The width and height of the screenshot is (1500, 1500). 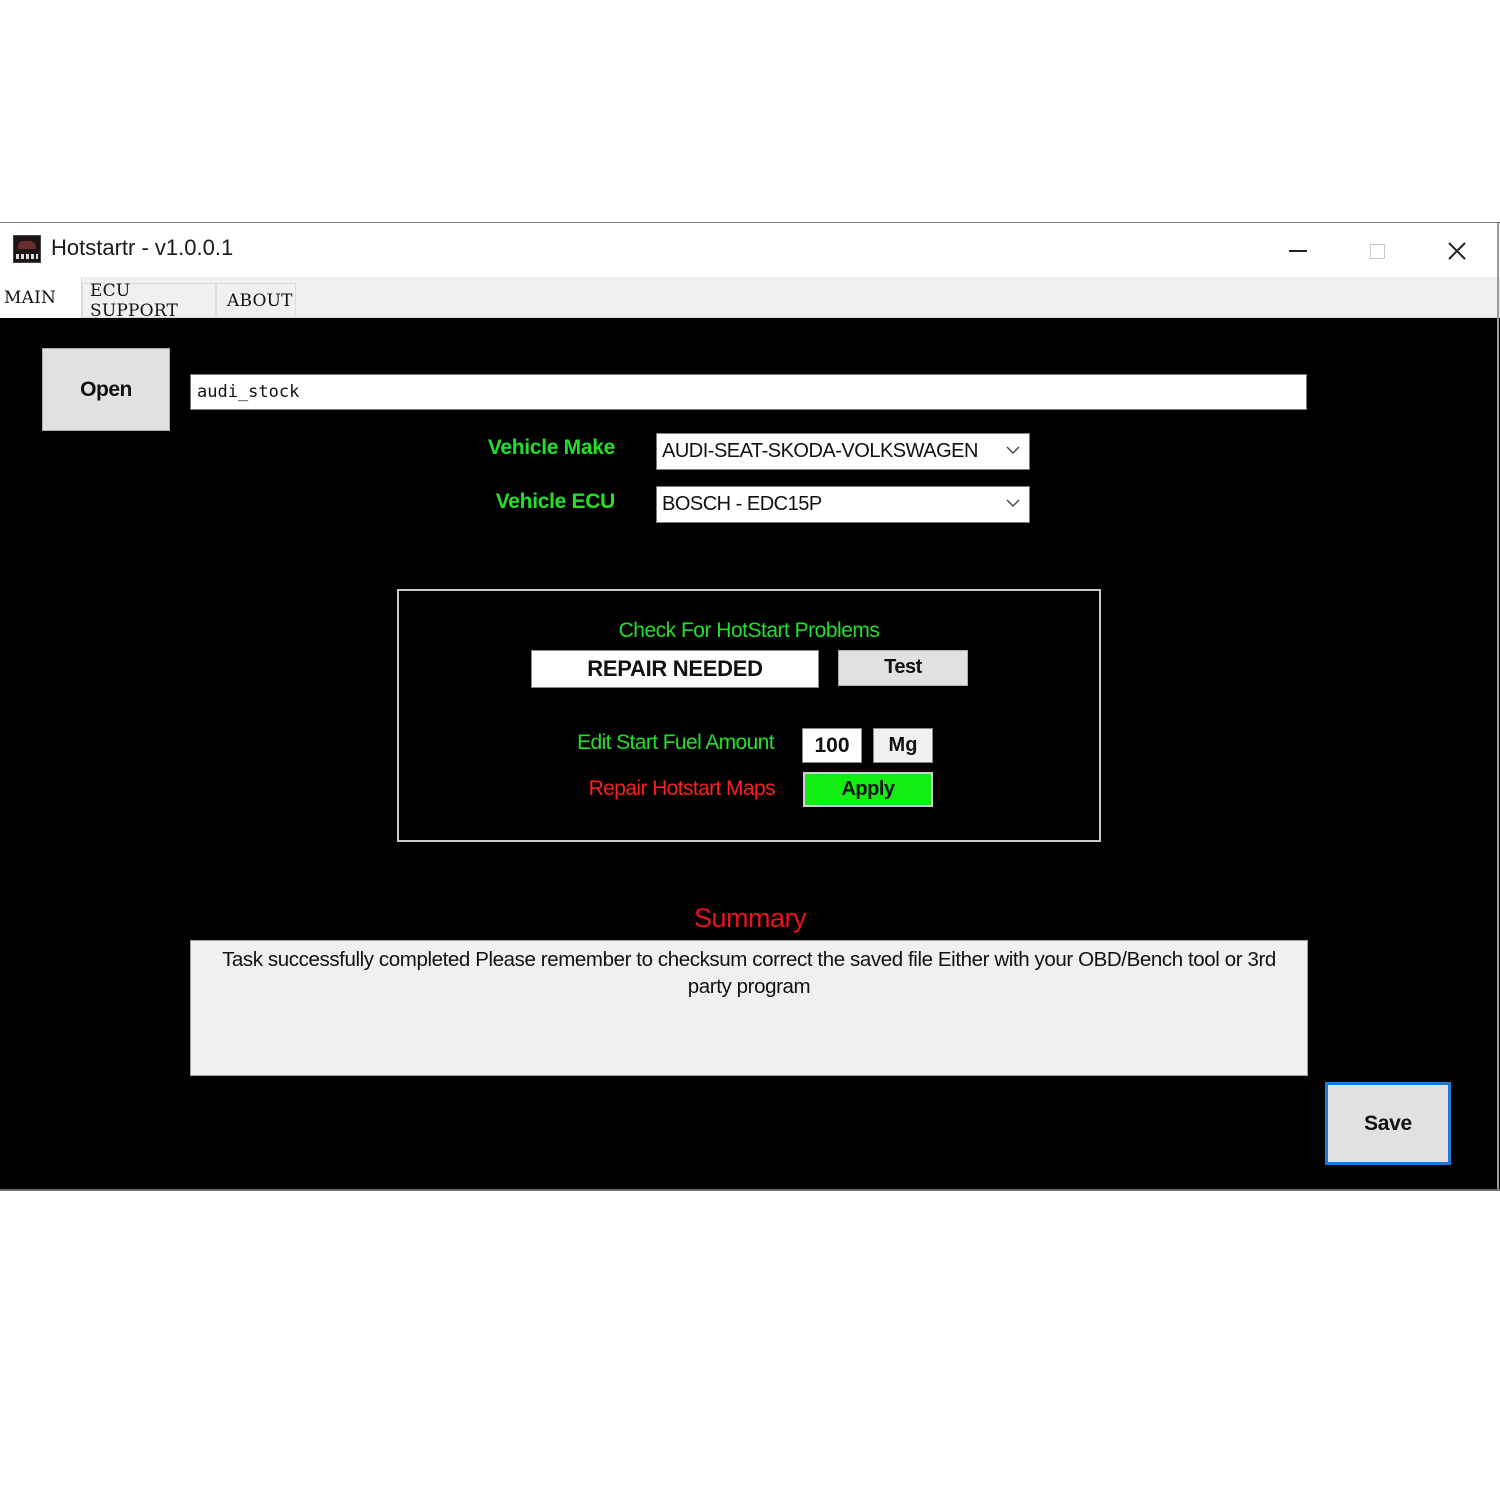 I want to click on open-button: Open, so click(x=106, y=389).